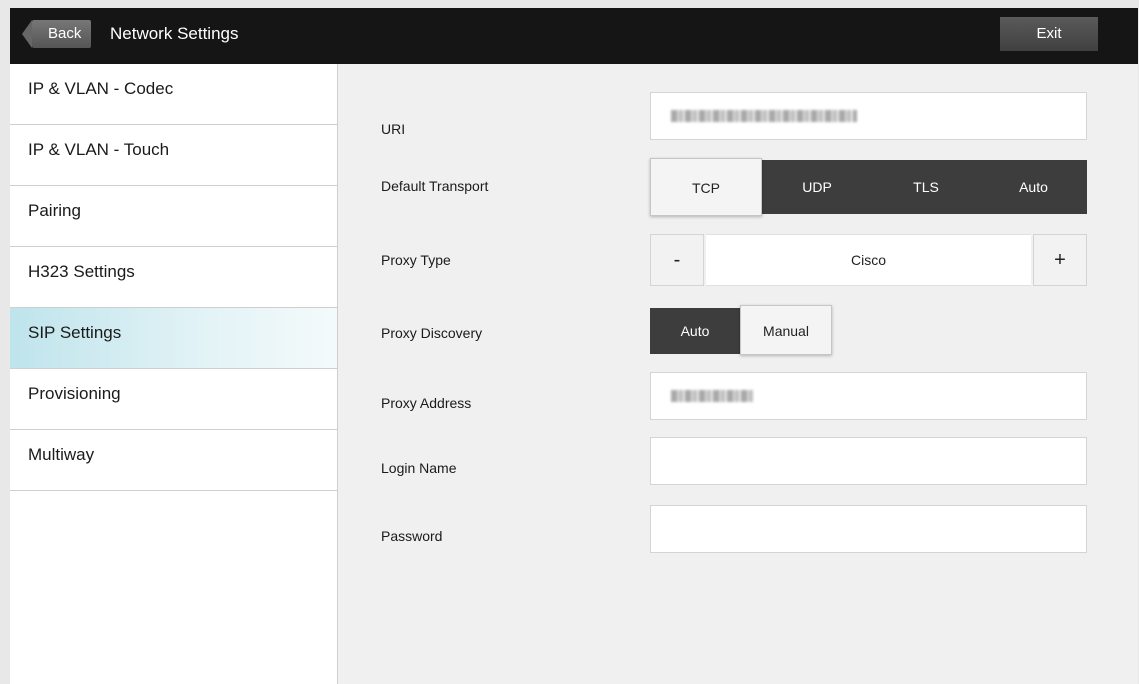 This screenshot has width=1139, height=684. What do you see at coordinates (706, 187) in the screenshot?
I see `transport-option-tcp: TCP` at bounding box center [706, 187].